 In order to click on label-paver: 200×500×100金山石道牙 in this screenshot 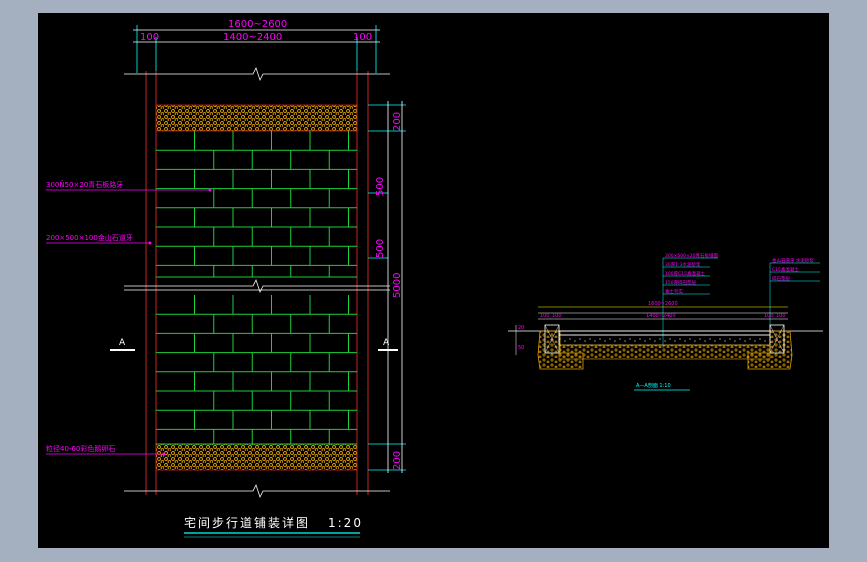, I will do `click(89, 237)`.